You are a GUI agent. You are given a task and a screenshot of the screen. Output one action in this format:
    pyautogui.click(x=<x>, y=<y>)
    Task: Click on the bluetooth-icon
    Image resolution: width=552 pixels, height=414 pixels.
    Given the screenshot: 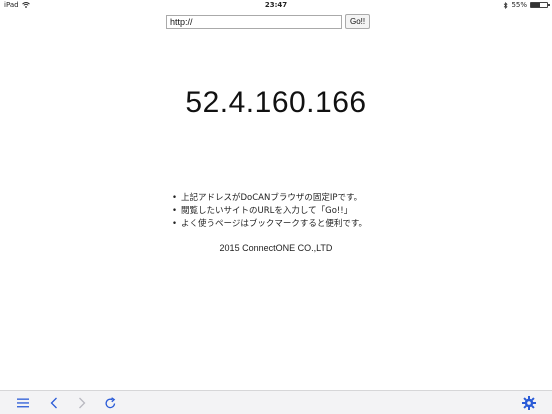 What is the action you would take?
    pyautogui.click(x=505, y=5)
    